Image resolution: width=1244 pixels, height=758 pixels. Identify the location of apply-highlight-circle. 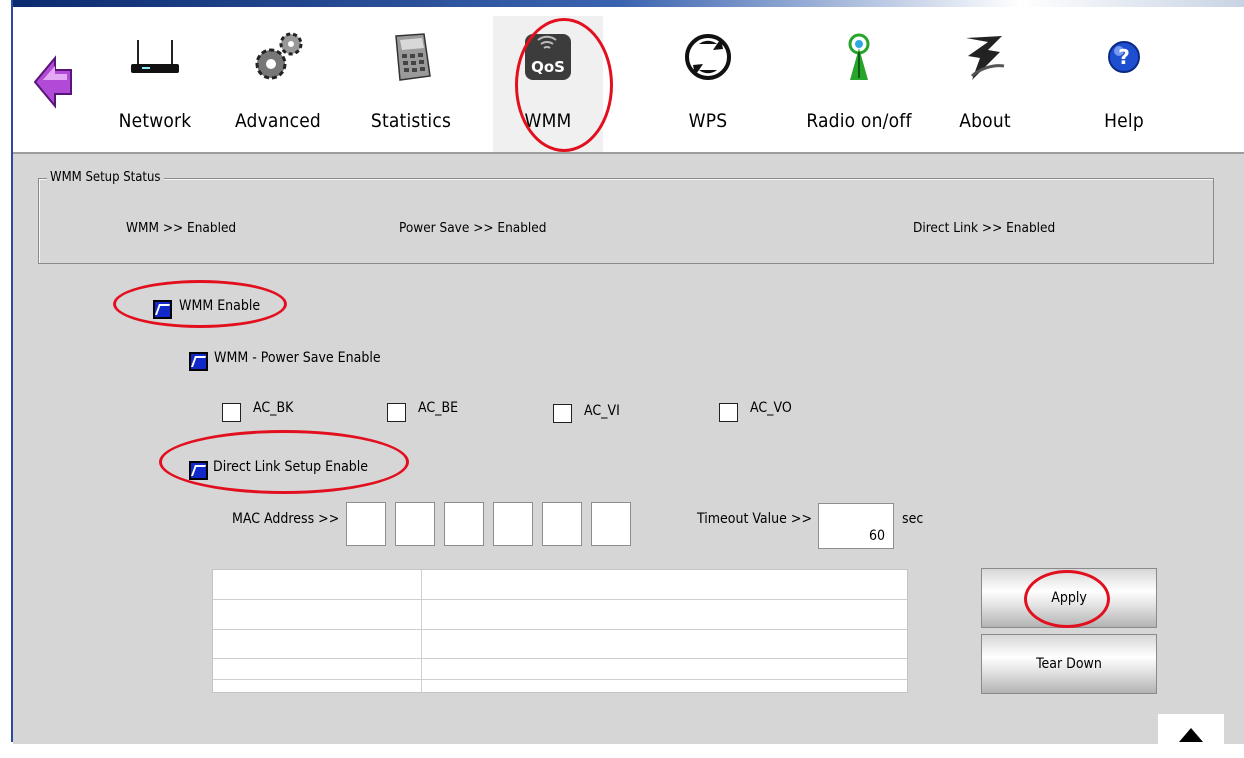
(1067, 599).